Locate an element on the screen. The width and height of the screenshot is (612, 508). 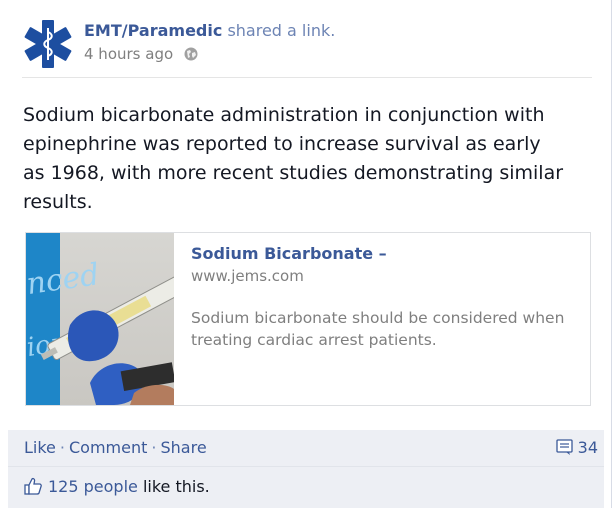
header-divider is located at coordinates (307, 77).